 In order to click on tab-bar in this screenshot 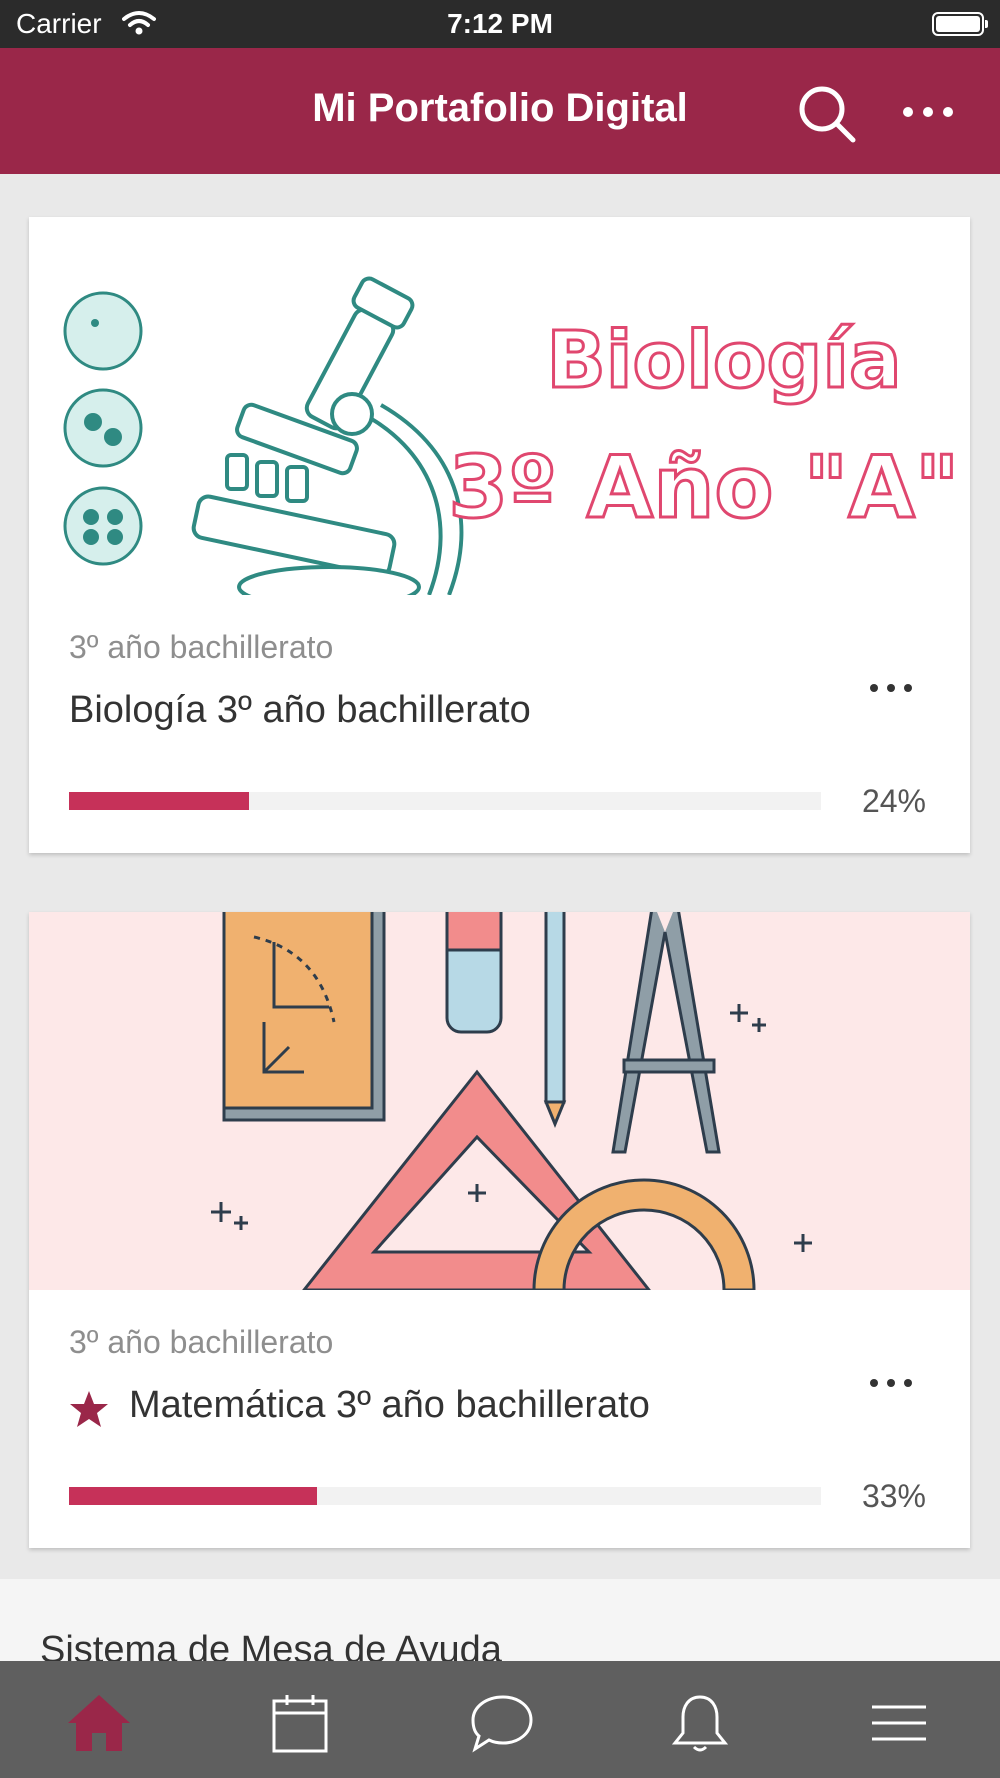, I will do `click(500, 1719)`.